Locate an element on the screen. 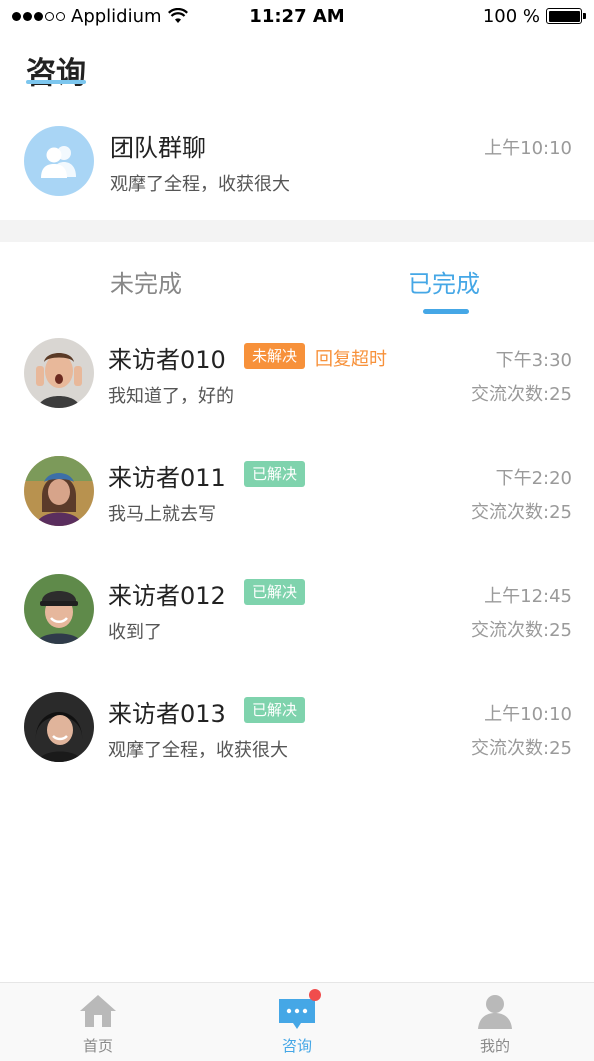 This screenshot has height=1061, width=594. section-divider is located at coordinates (297, 231).